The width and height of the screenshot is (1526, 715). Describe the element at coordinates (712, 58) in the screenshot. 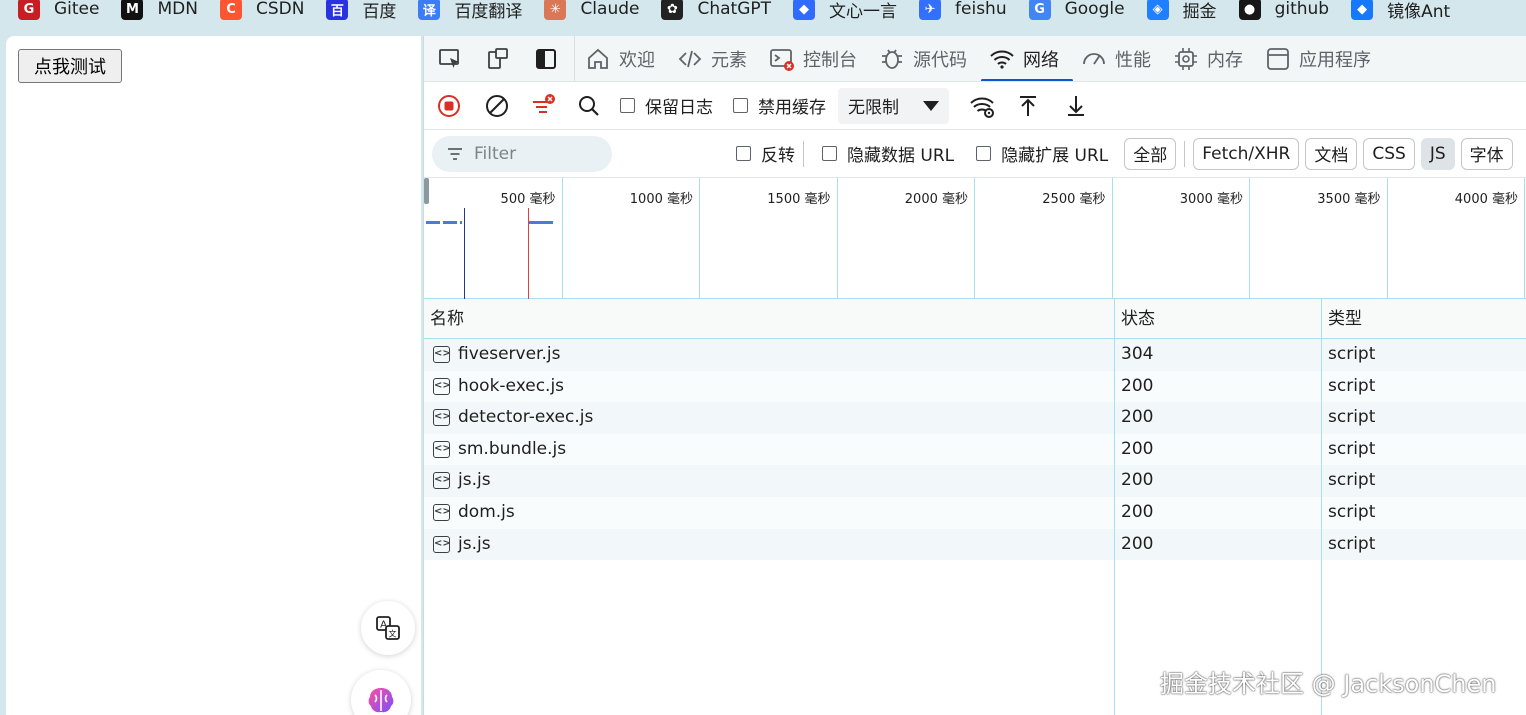

I see `tab-code: 元素` at that location.